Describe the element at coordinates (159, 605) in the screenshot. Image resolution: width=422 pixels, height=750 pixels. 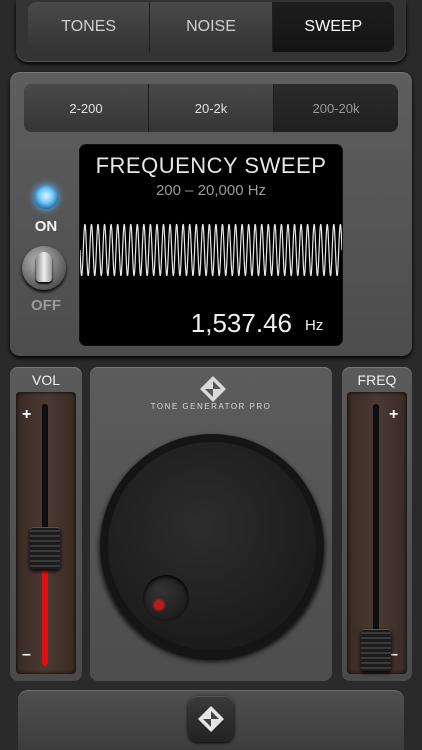
I see `knob-indicator-dot` at that location.